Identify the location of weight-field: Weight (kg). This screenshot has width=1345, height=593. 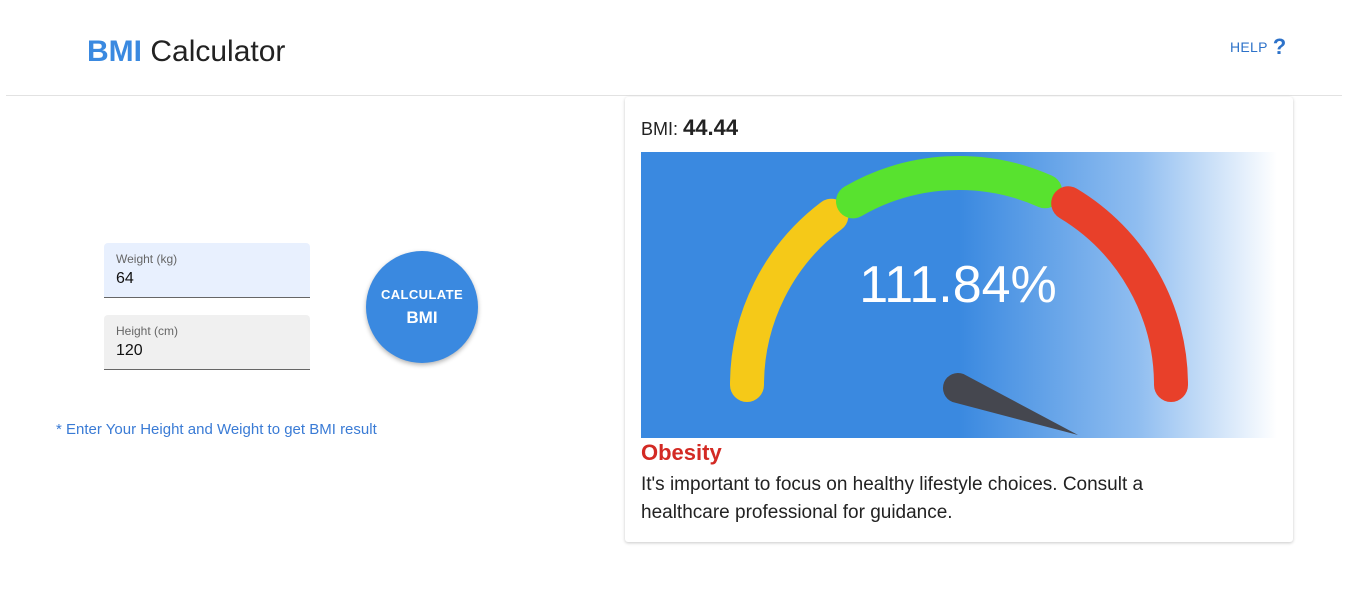
(207, 270).